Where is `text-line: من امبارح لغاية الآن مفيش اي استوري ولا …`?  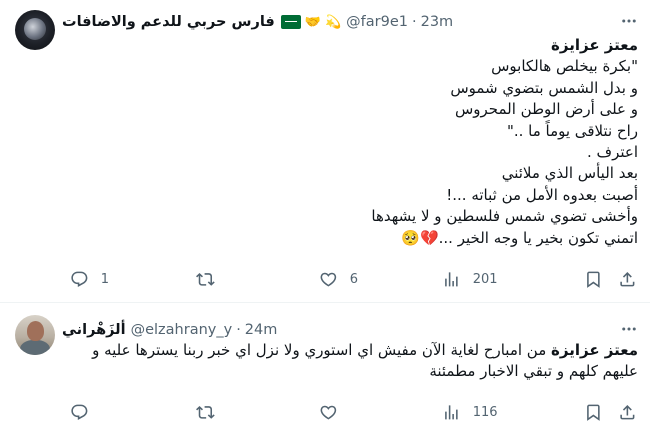 text-line: من امبارح لغاية الآن مفيش اي استوري ولا … is located at coordinates (319, 350).